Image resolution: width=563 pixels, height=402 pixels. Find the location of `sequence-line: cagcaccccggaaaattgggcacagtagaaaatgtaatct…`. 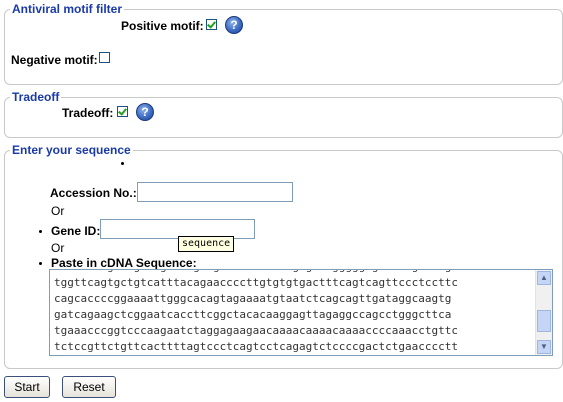

sequence-line: cagcaccccggaaaattgggcacagtagaaaatgtaatct… is located at coordinates (253, 298).